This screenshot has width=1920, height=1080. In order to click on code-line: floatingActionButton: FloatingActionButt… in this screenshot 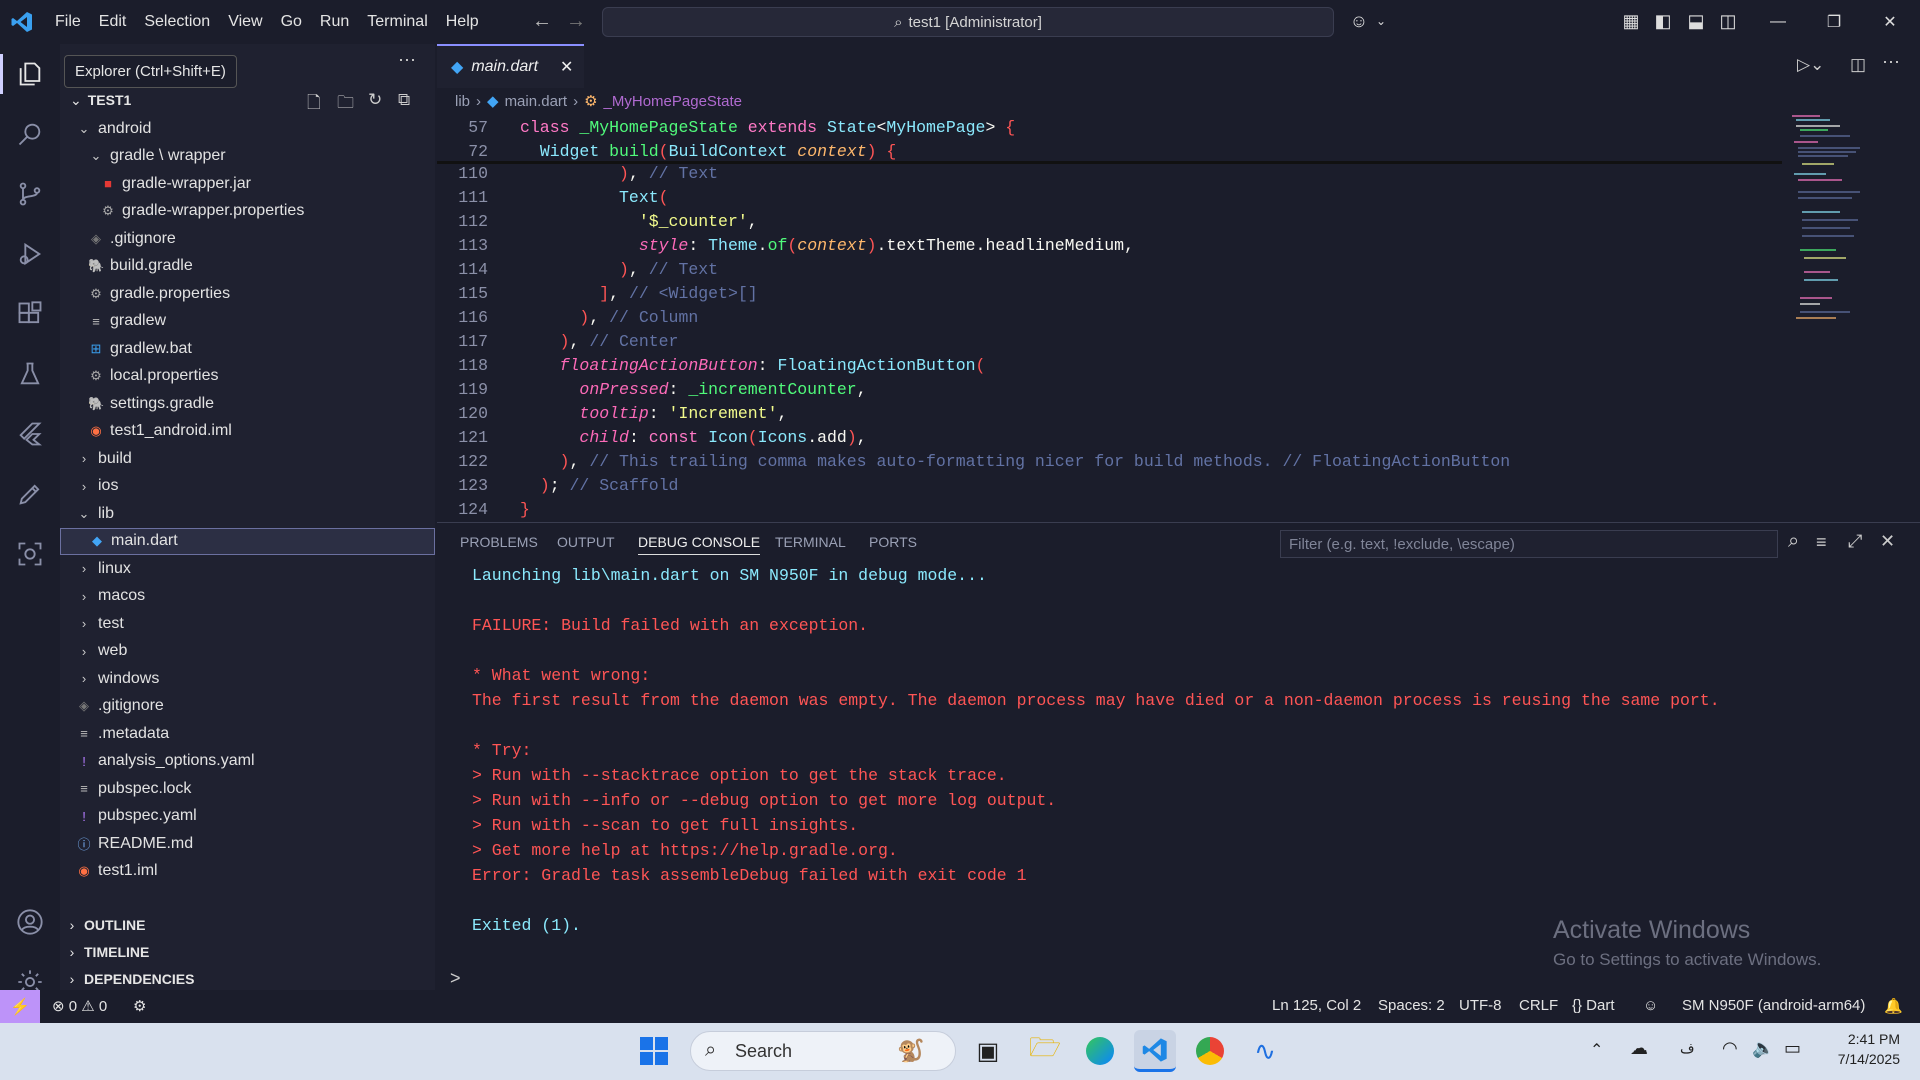, I will do `click(753, 365)`.